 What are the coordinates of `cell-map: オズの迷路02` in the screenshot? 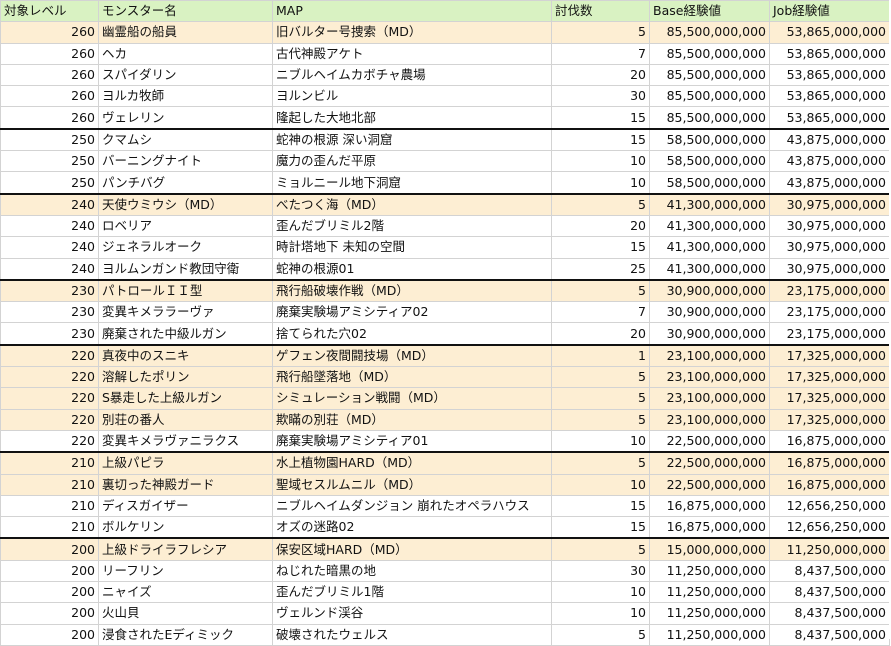 It's located at (412, 527).